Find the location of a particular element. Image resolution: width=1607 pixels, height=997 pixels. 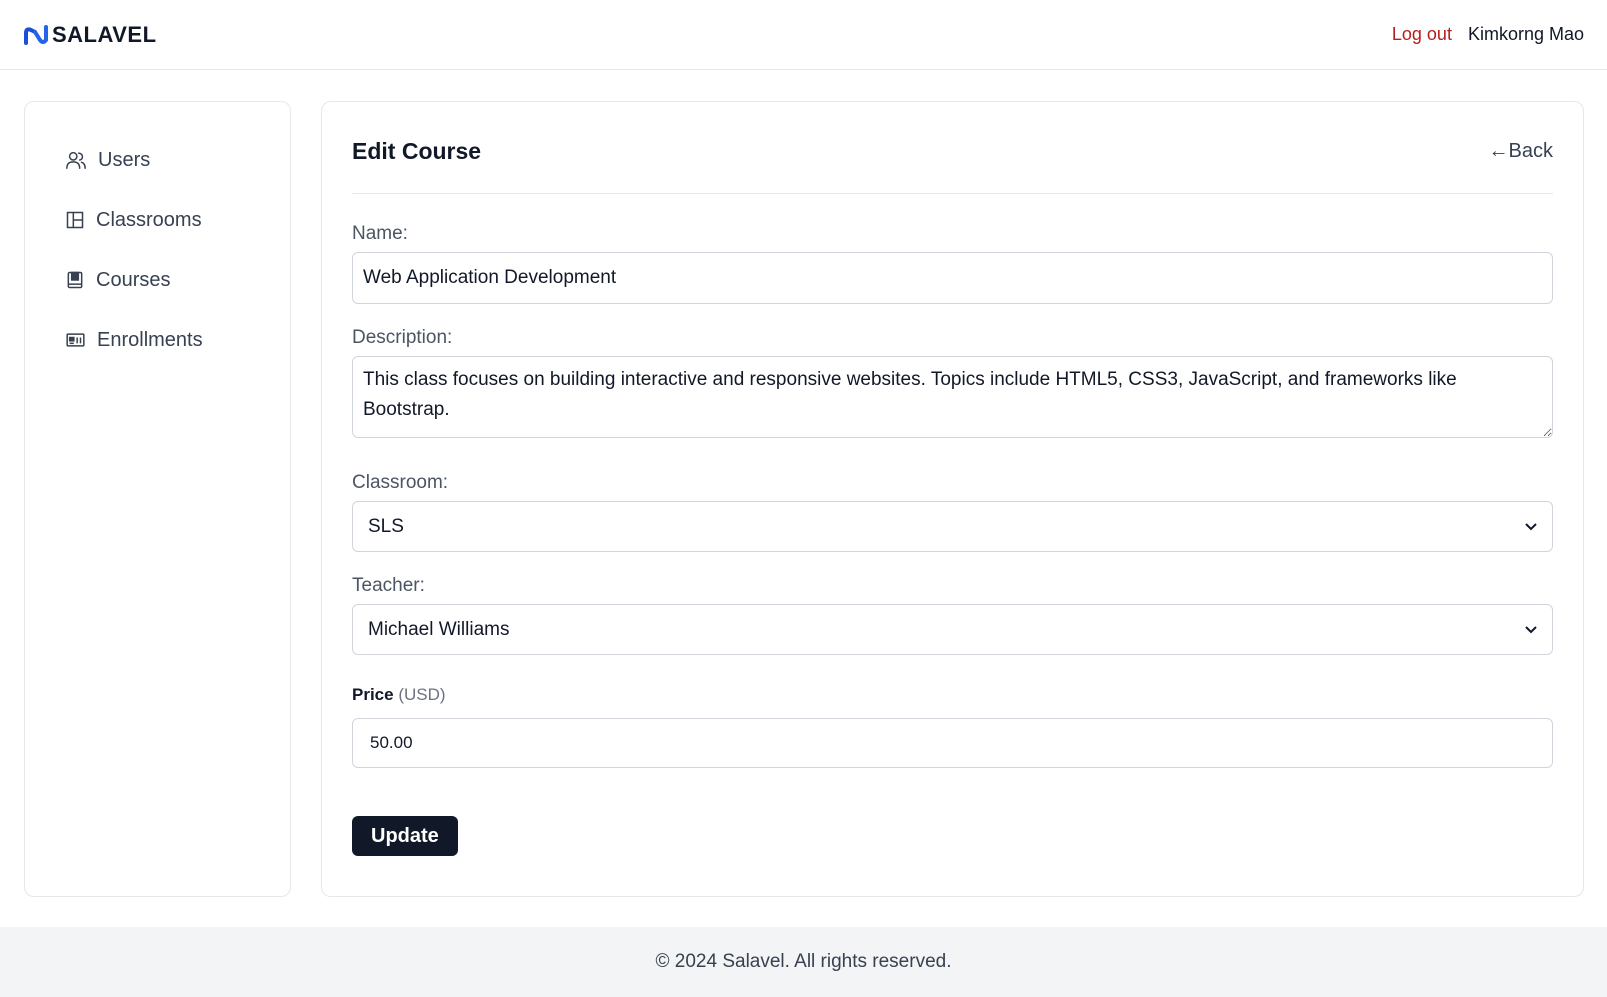

footer: © 2024 Salavel. All rights reserved. is located at coordinates (803, 962).